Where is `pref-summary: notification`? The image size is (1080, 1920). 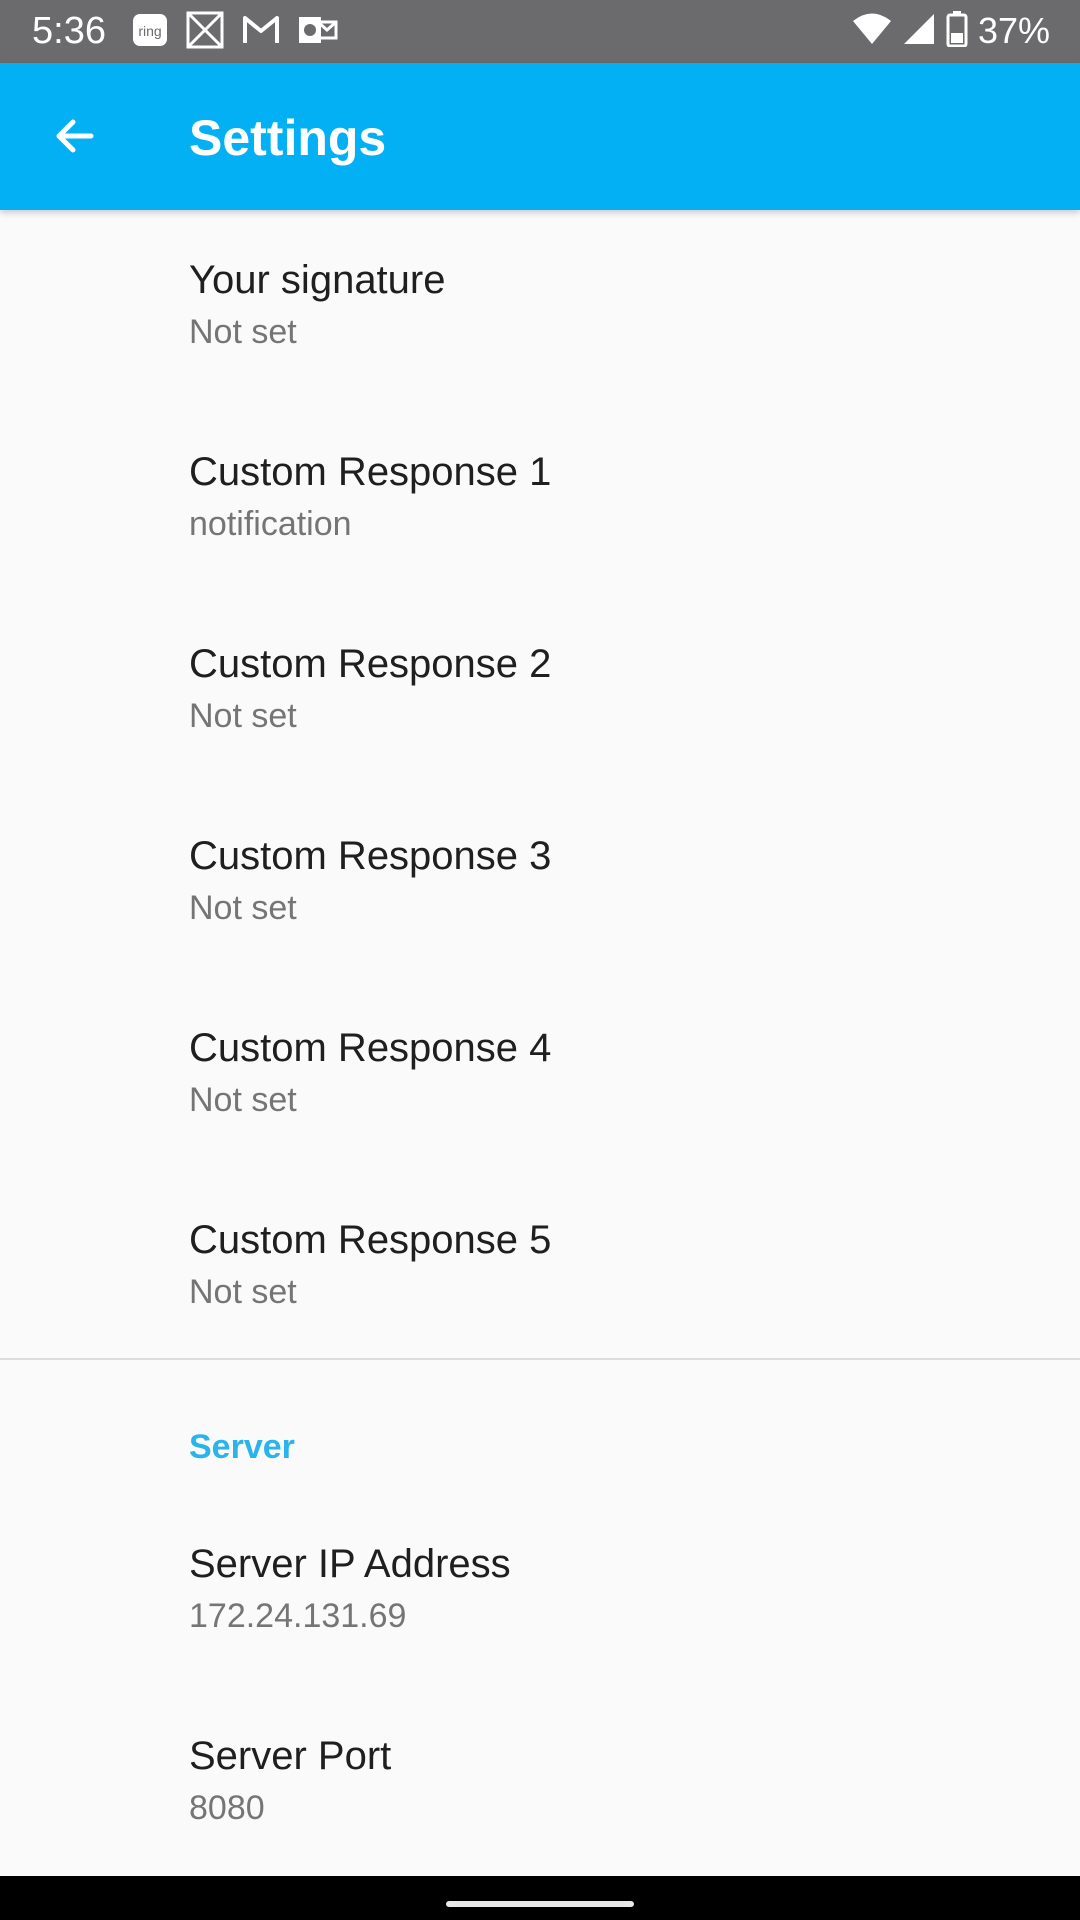
pref-summary: notification is located at coordinates (270, 524).